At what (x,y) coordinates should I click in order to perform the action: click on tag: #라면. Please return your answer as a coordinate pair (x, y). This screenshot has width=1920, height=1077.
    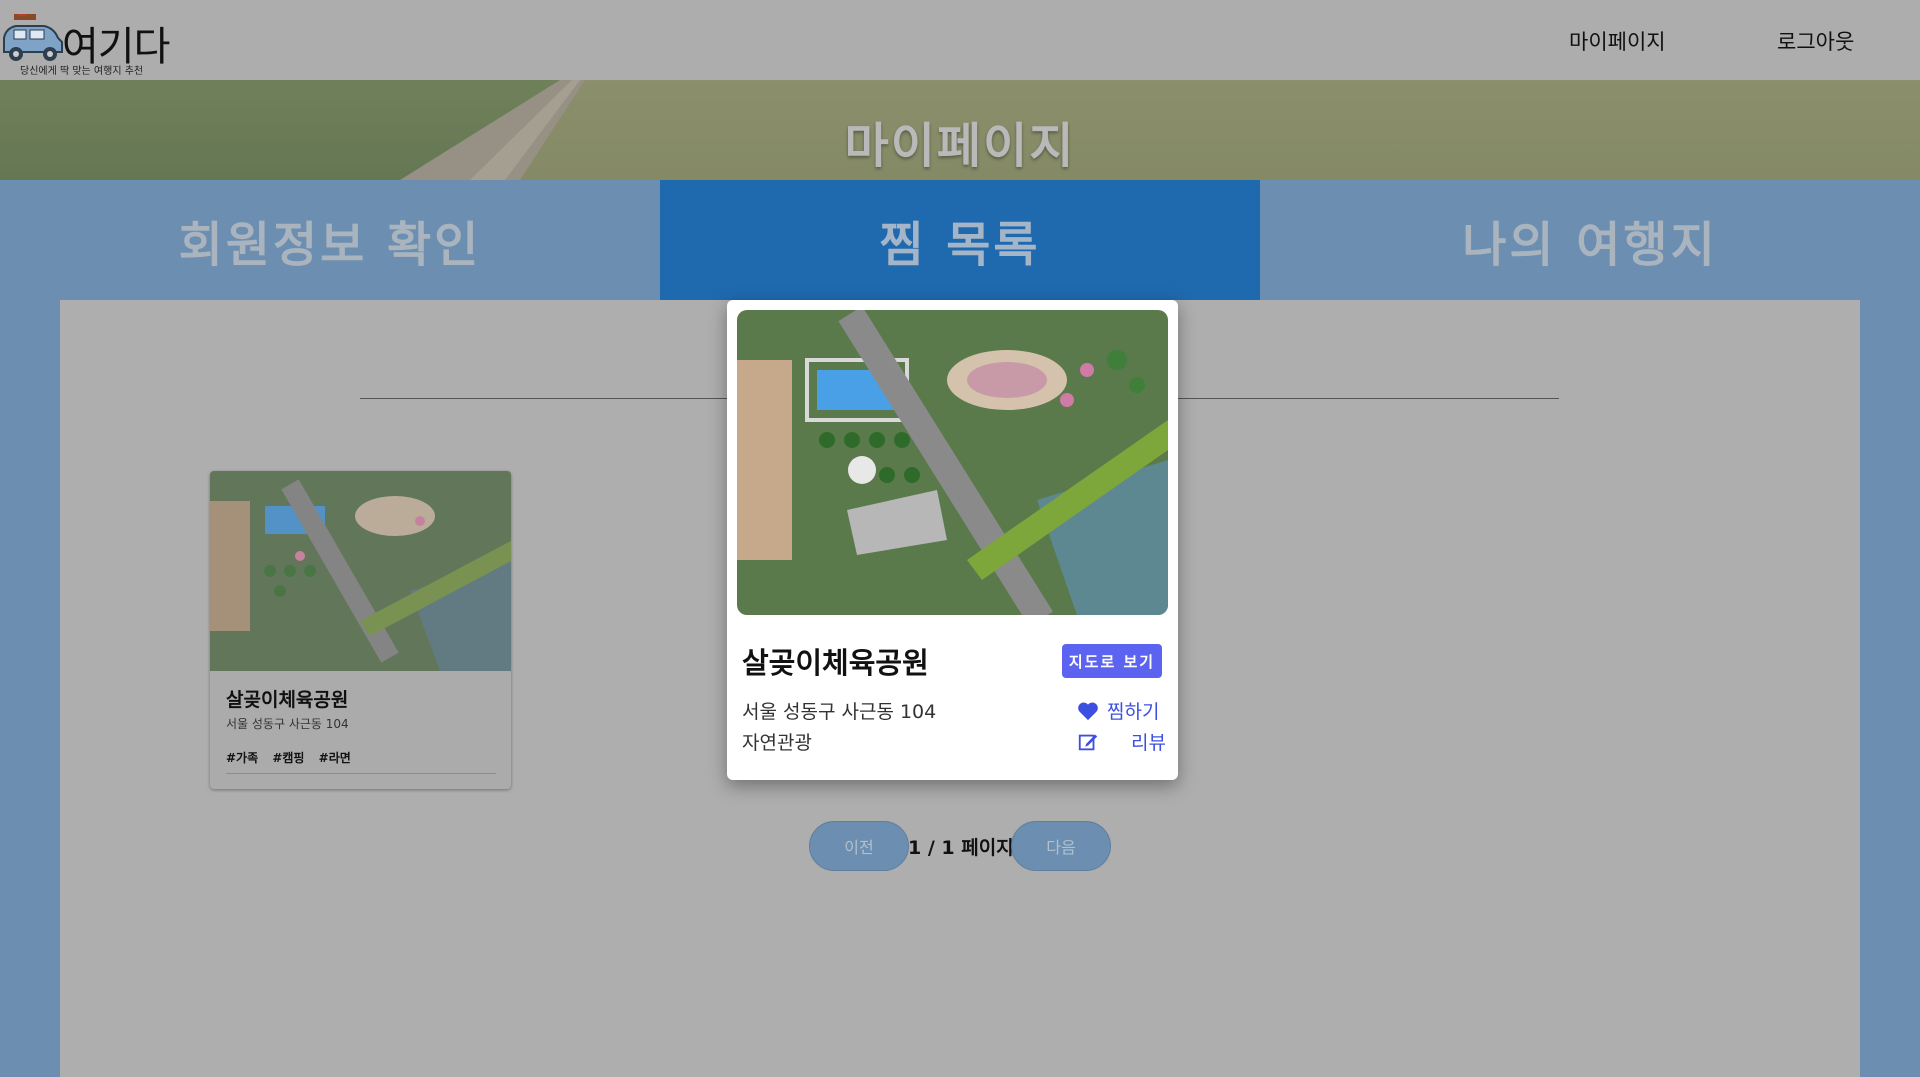
    Looking at the image, I should click on (334, 758).